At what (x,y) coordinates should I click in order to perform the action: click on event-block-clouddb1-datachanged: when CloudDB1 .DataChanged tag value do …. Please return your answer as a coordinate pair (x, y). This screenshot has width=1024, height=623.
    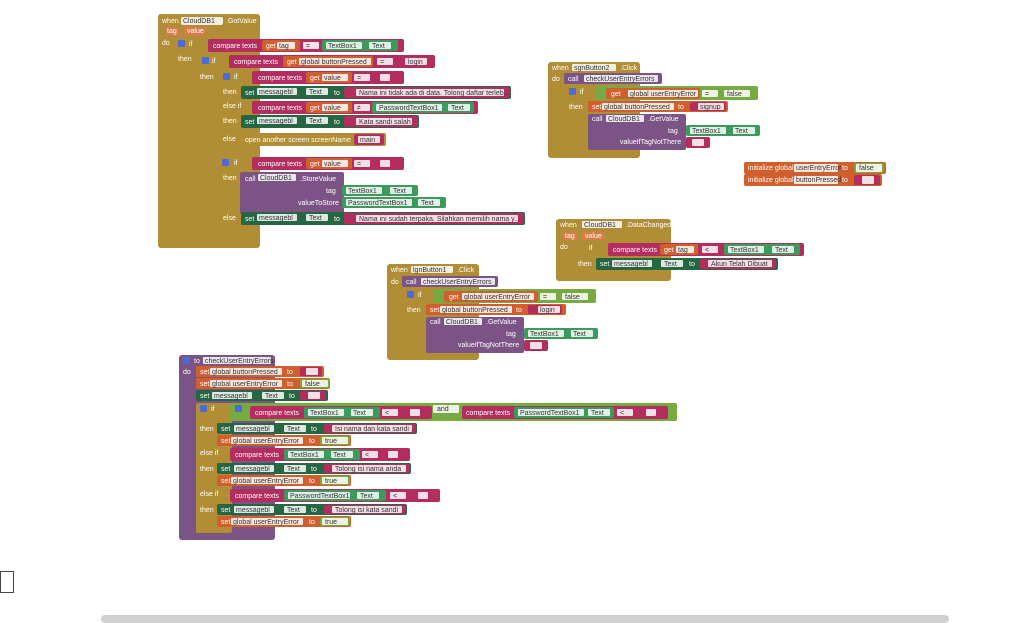
    Looking at the image, I should click on (680, 250).